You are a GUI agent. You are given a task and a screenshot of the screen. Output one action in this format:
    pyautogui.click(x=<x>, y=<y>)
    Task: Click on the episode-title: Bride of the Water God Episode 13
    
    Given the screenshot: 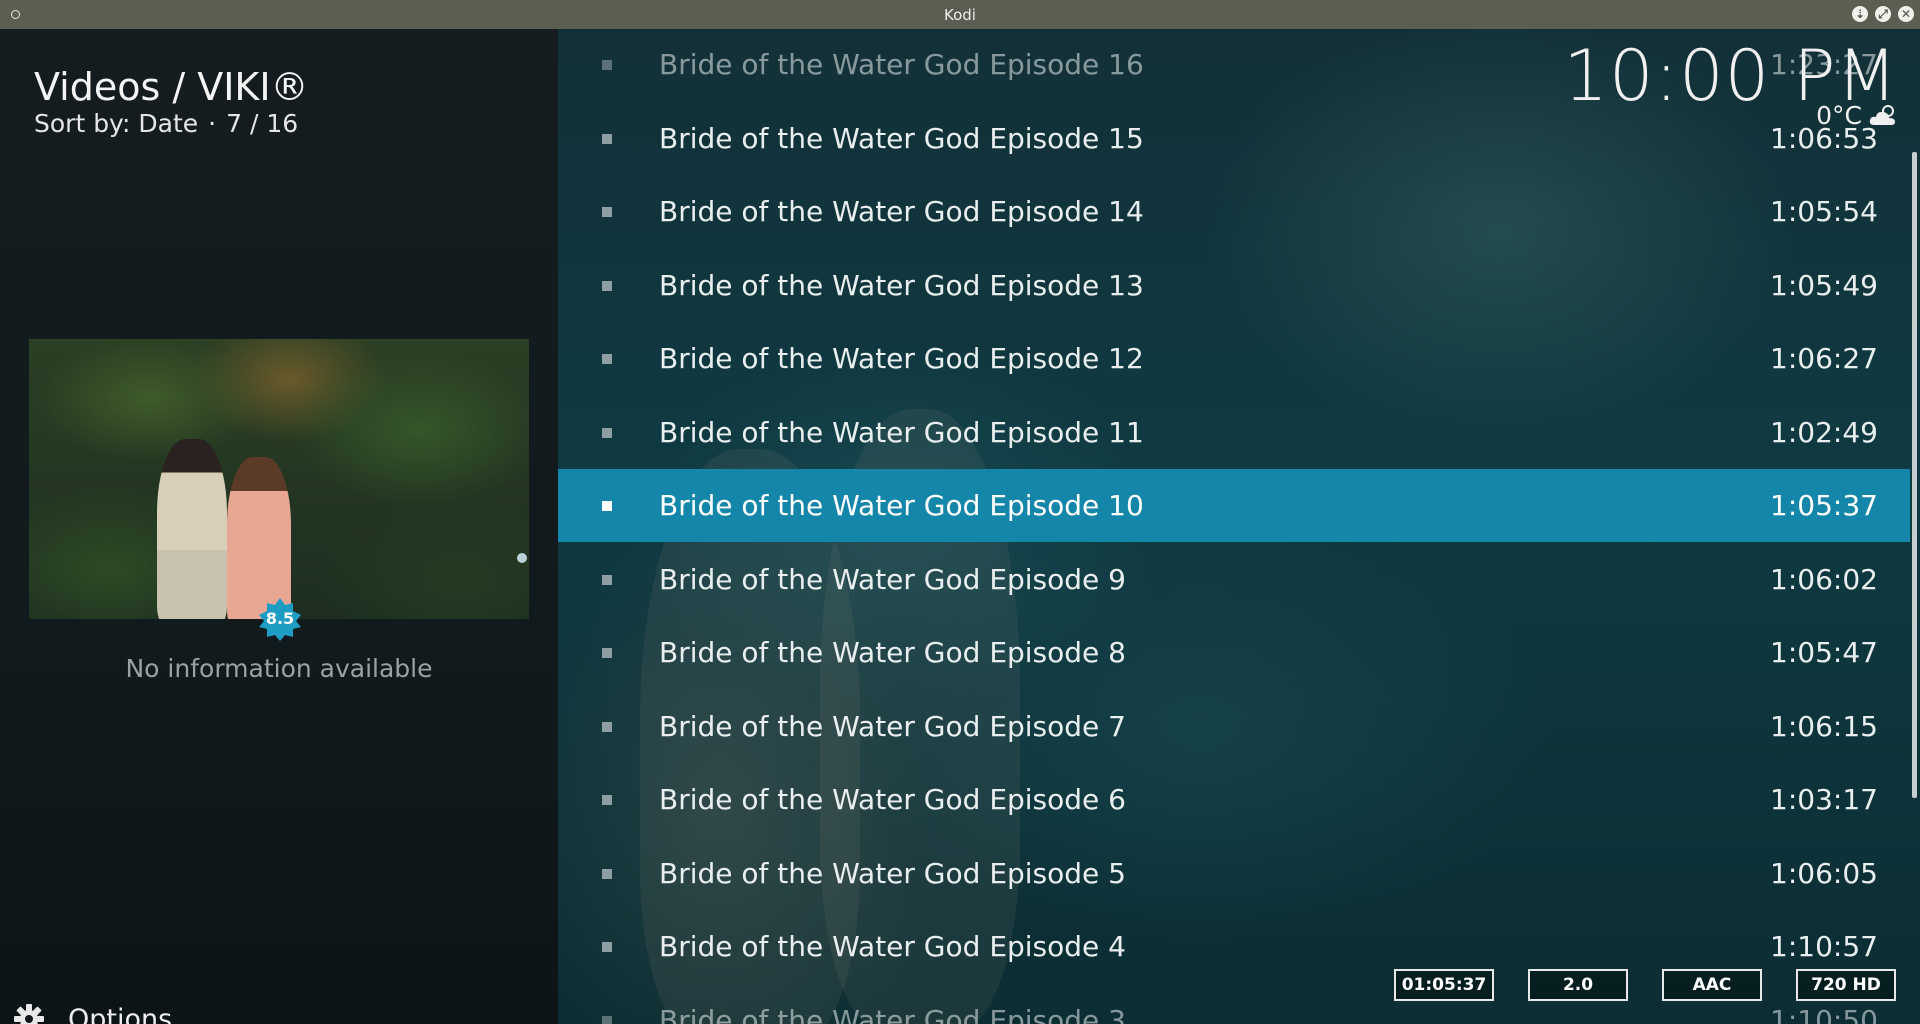 What is the action you would take?
    pyautogui.click(x=901, y=285)
    